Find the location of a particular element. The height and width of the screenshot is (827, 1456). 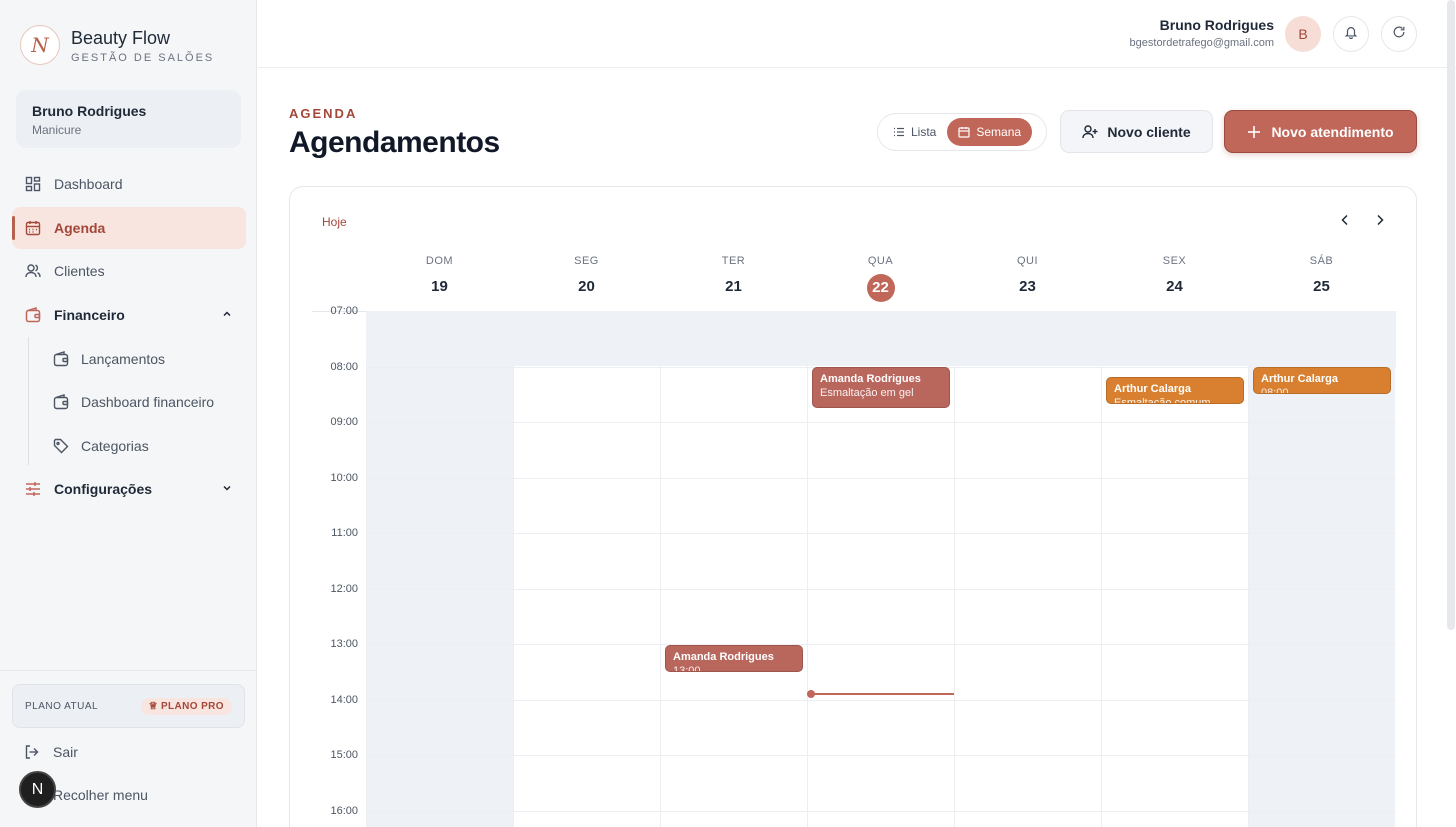

user-card-role: Manicure is located at coordinates (57, 130).